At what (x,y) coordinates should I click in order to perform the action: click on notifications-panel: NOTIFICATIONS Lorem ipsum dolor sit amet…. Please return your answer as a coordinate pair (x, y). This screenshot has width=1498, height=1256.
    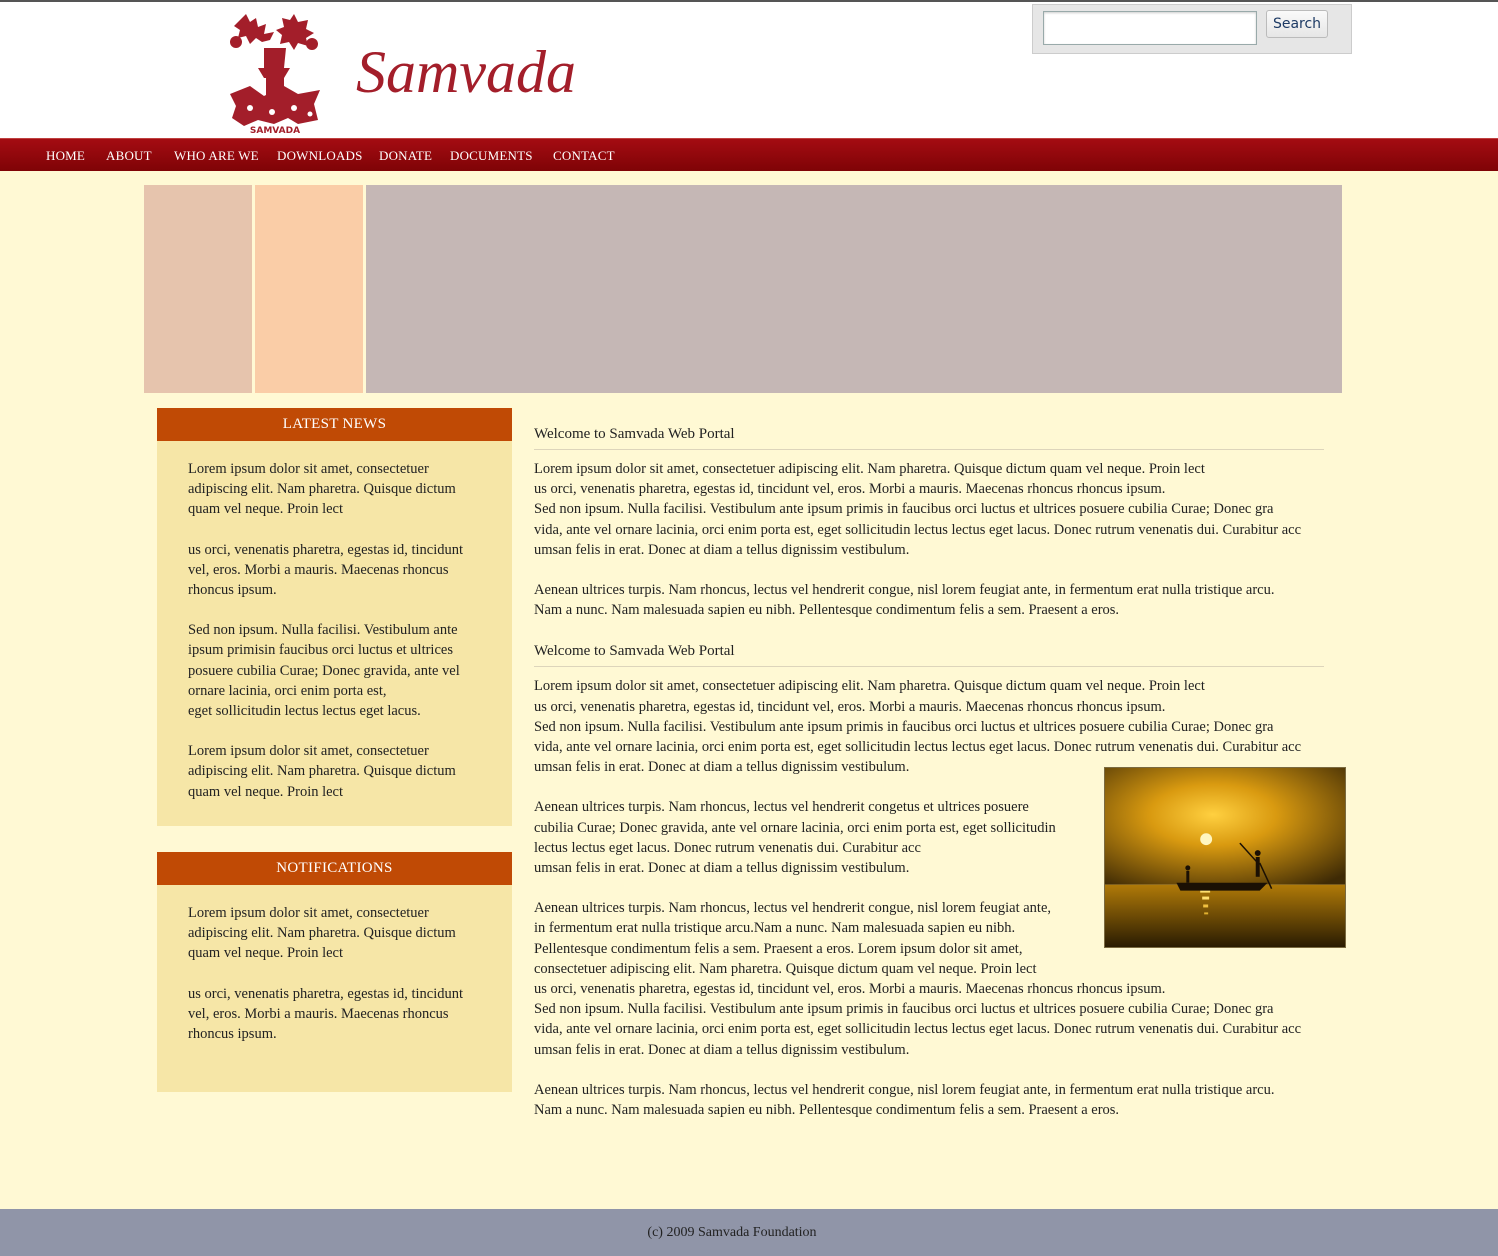
    Looking at the image, I should click on (334, 972).